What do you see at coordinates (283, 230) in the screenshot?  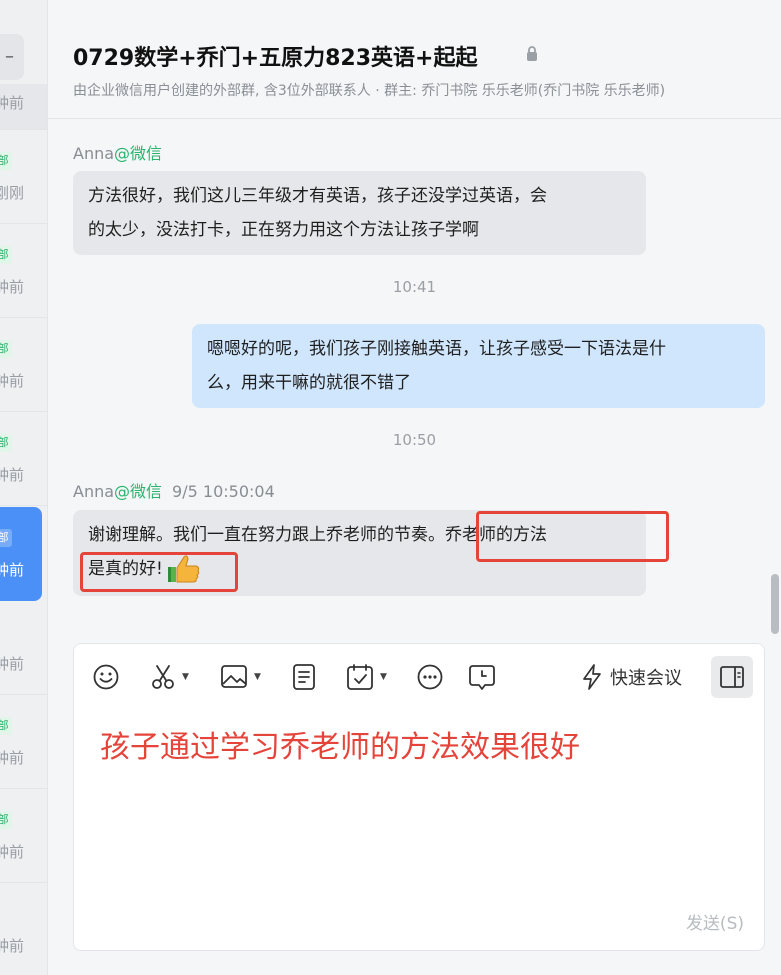 I see `message-line: 的太少，没法打卡，正在努力用这个方法让孩子学啊` at bounding box center [283, 230].